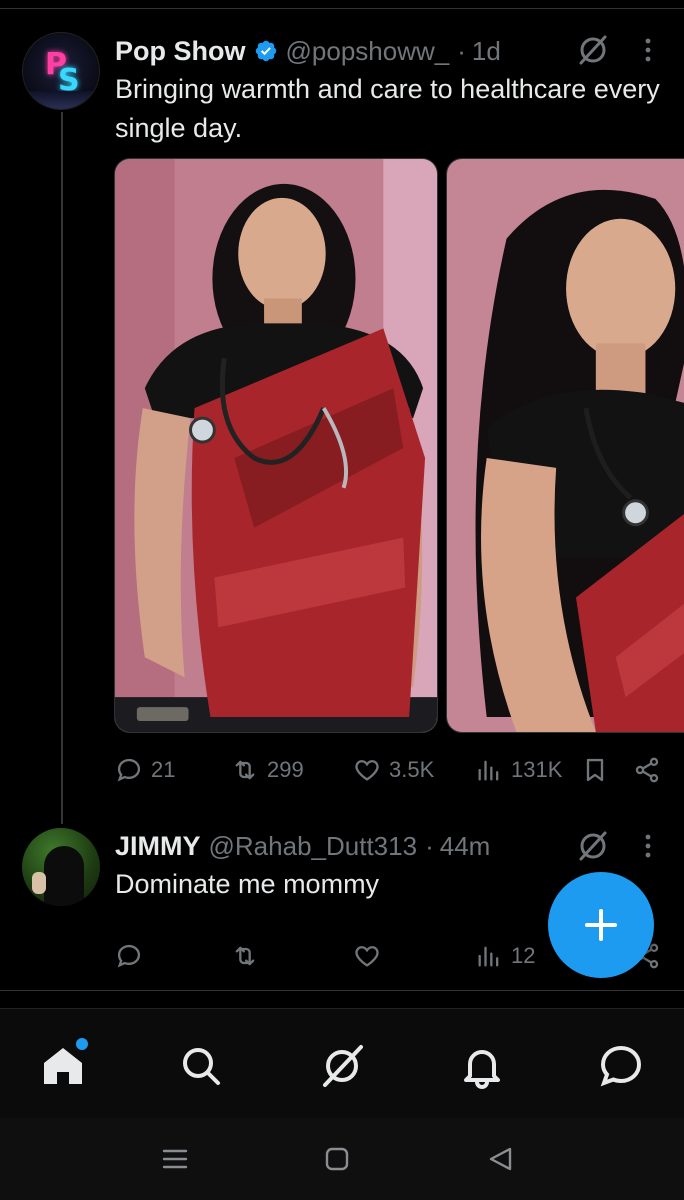  I want to click on system-navigation-bar, so click(342, 1159).